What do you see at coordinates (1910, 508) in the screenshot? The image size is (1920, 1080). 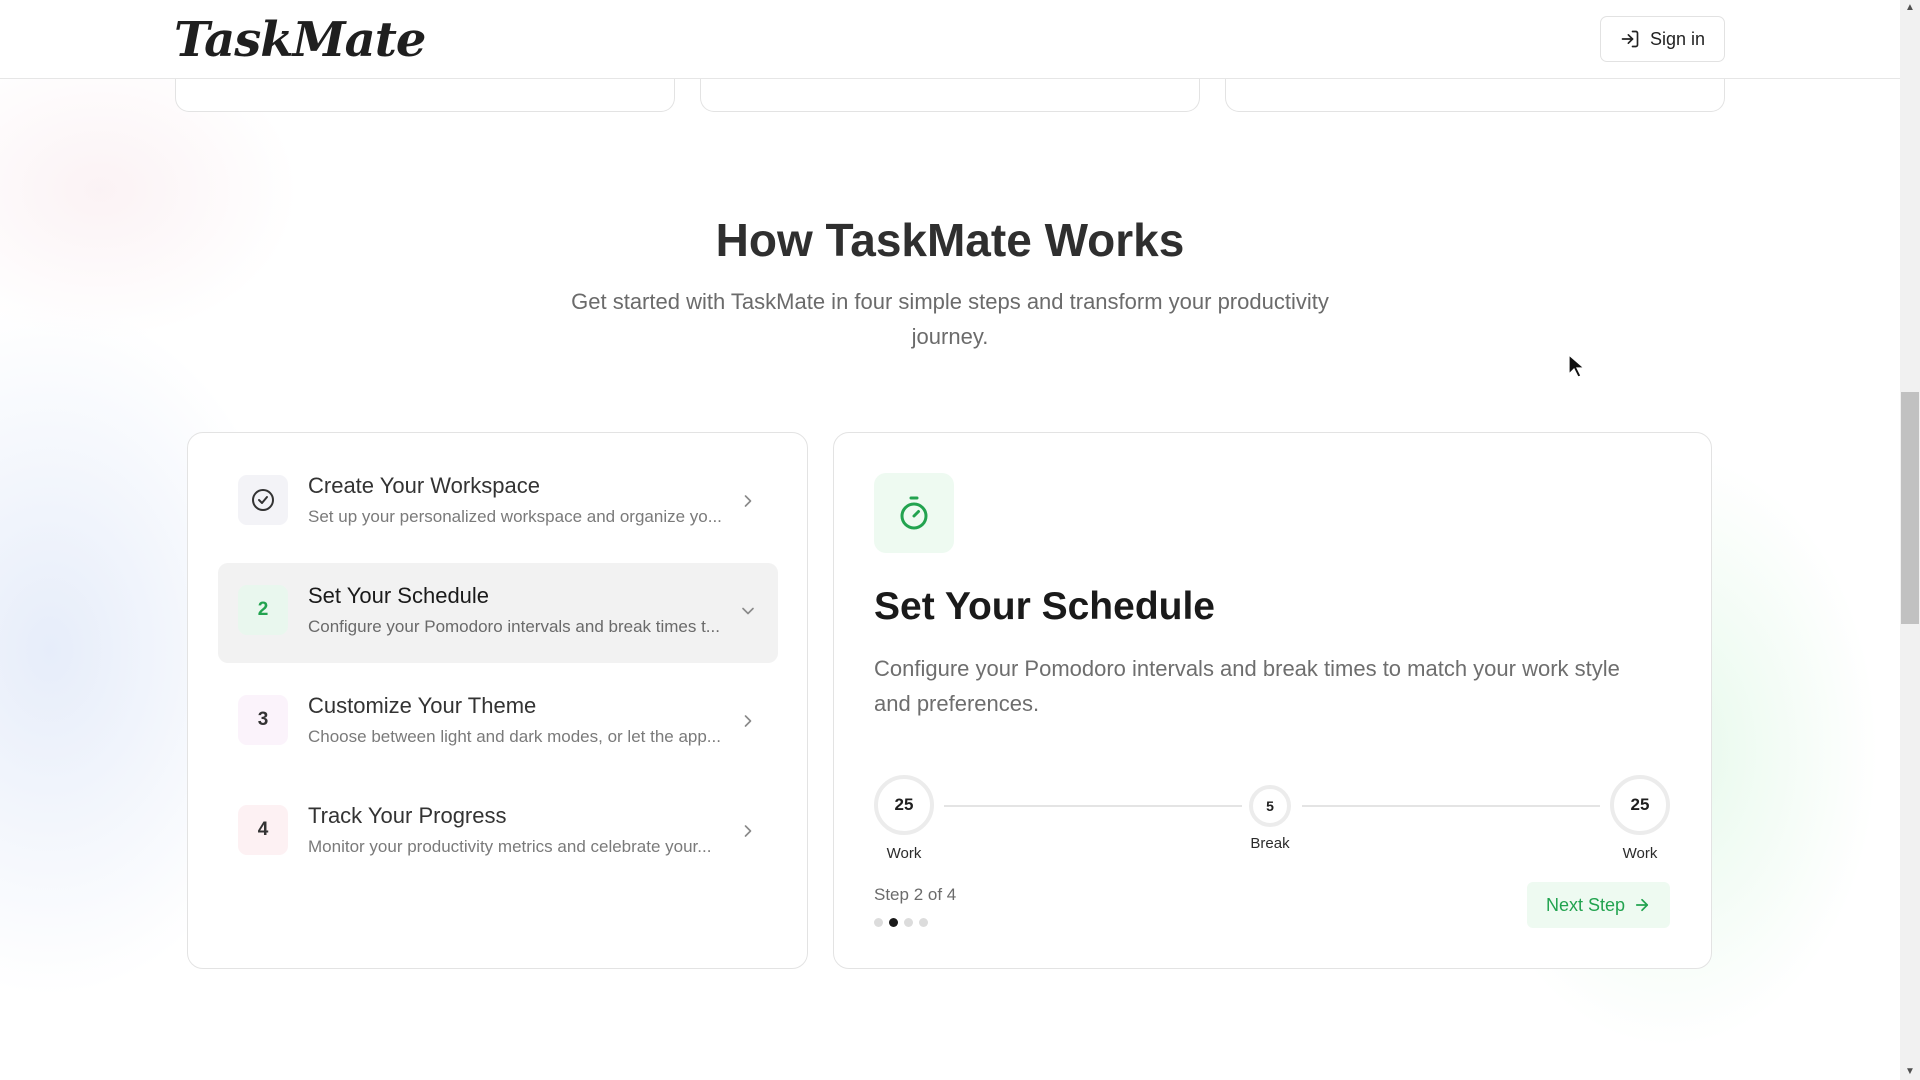 I see `scrollbar-thumb` at bounding box center [1910, 508].